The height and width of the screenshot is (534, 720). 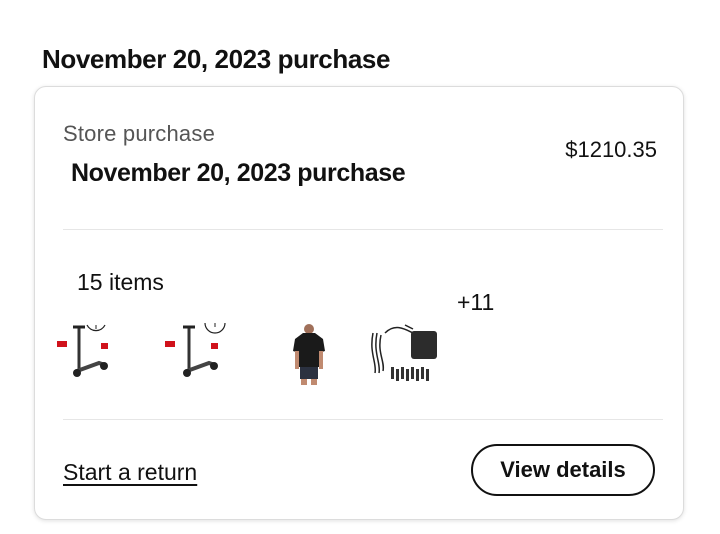 I want to click on item-thumbnail-charger, so click(x=405, y=353).